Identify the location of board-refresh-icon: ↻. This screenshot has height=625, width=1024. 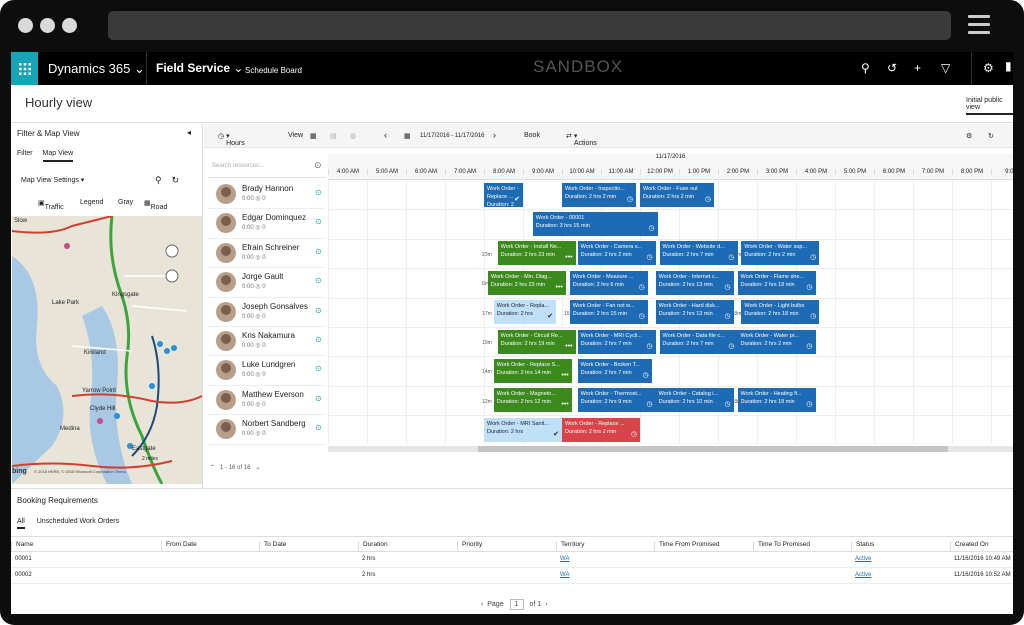
(991, 136).